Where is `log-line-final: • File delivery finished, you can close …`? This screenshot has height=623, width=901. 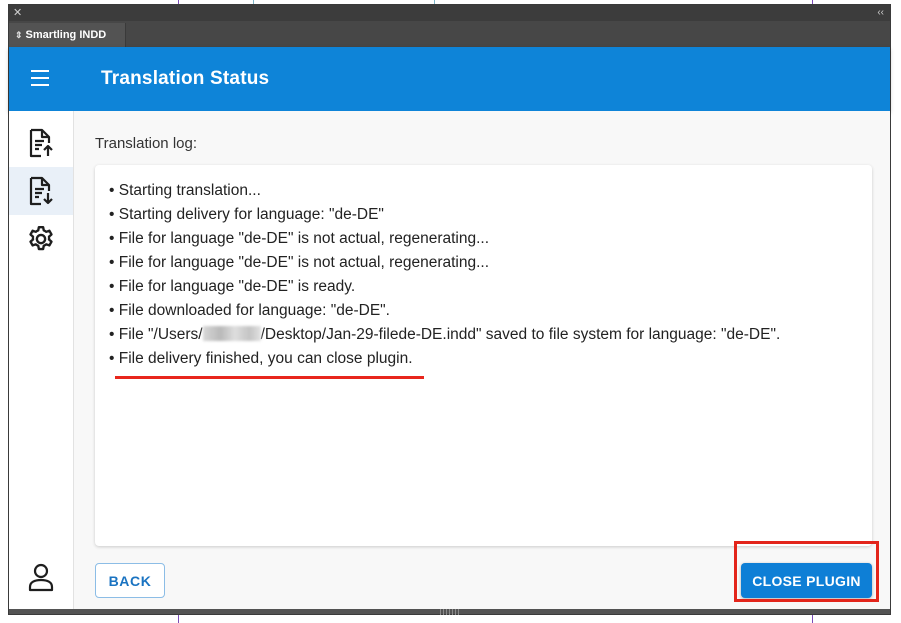 log-line-final: • File delivery finished, you can close … is located at coordinates (261, 358).